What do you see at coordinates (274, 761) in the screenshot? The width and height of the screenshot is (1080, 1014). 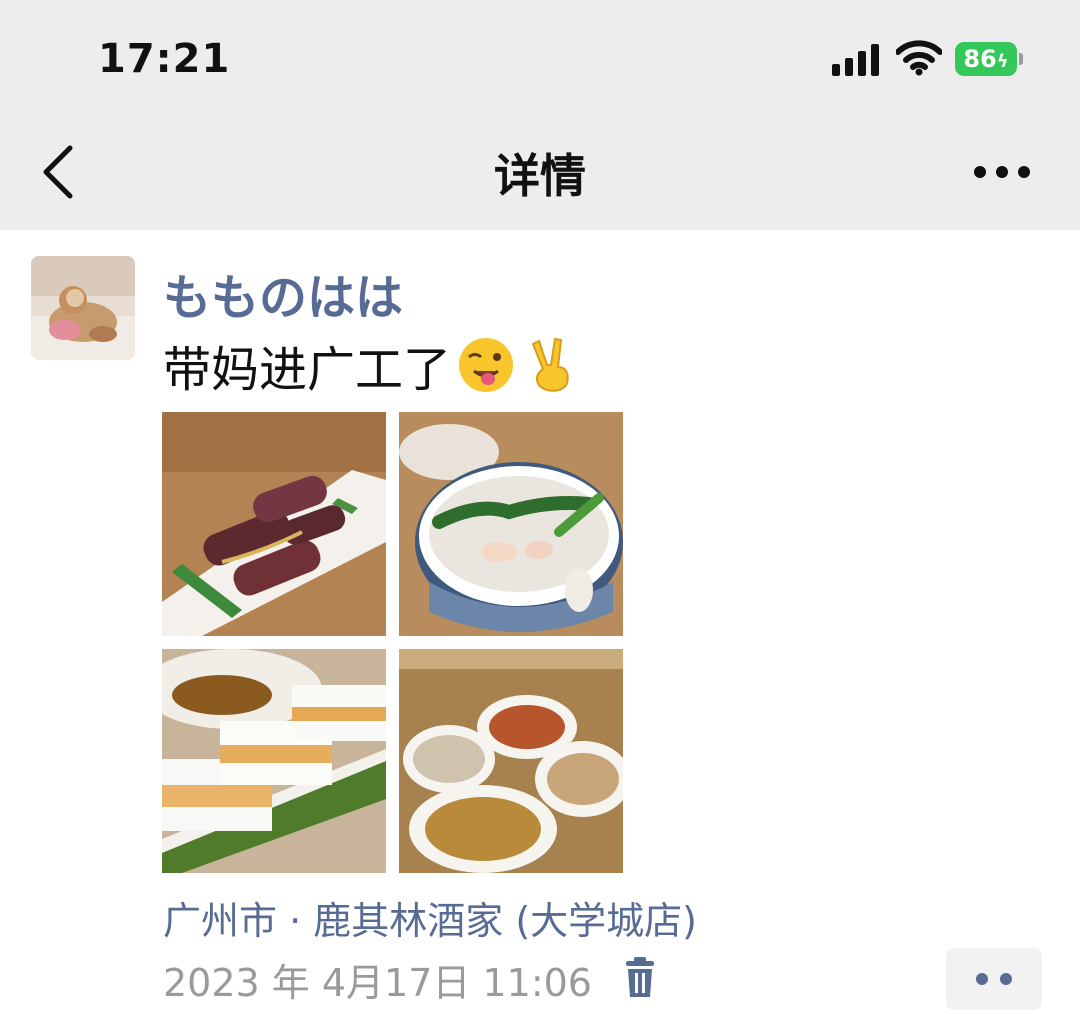 I see `photo-layer-cakes` at bounding box center [274, 761].